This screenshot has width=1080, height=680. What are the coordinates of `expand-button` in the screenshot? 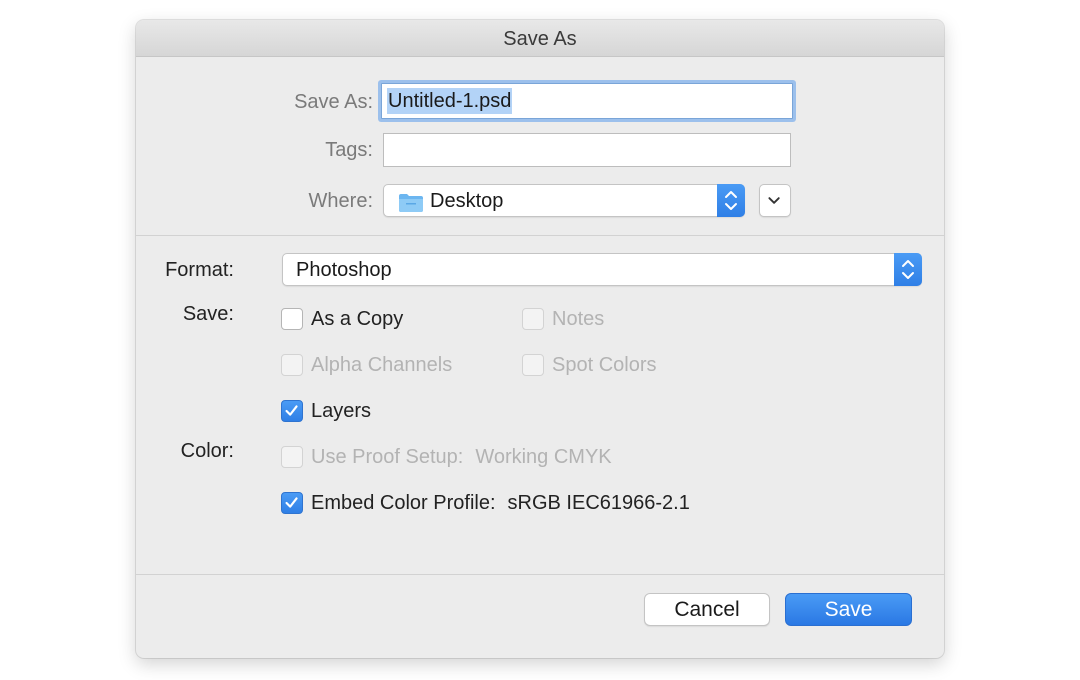 It's located at (775, 200).